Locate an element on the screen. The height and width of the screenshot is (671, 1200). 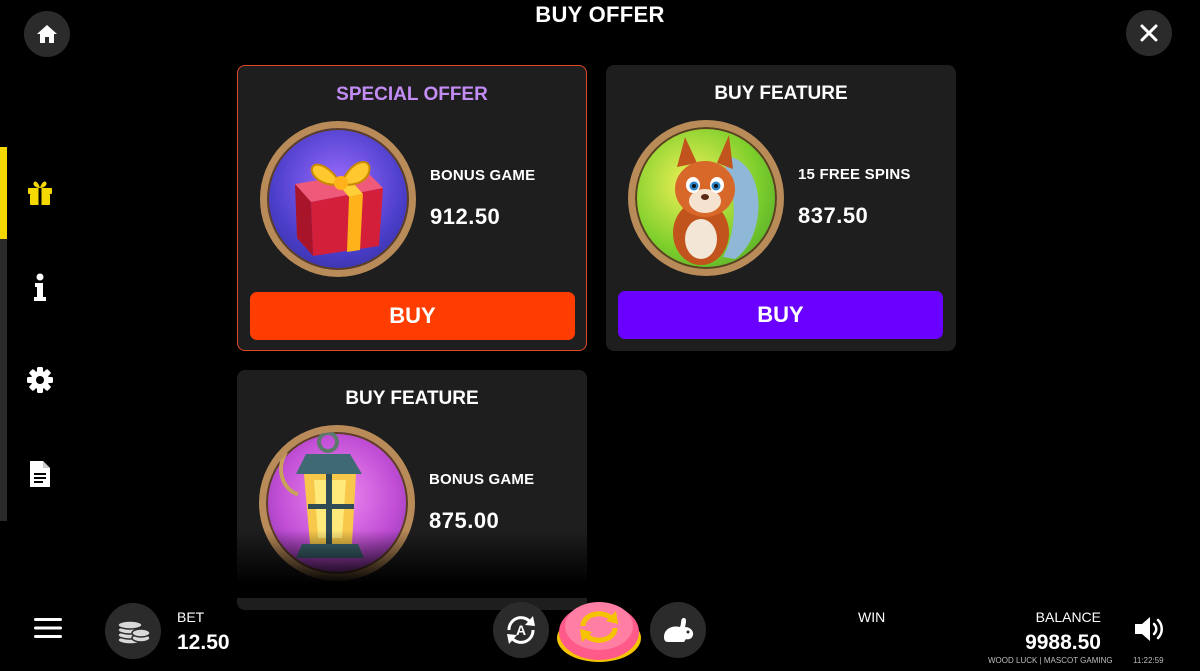
offer-card-special: SPECIAL OFFER BONUS GAME 912.50 BUY is located at coordinates (412, 208).